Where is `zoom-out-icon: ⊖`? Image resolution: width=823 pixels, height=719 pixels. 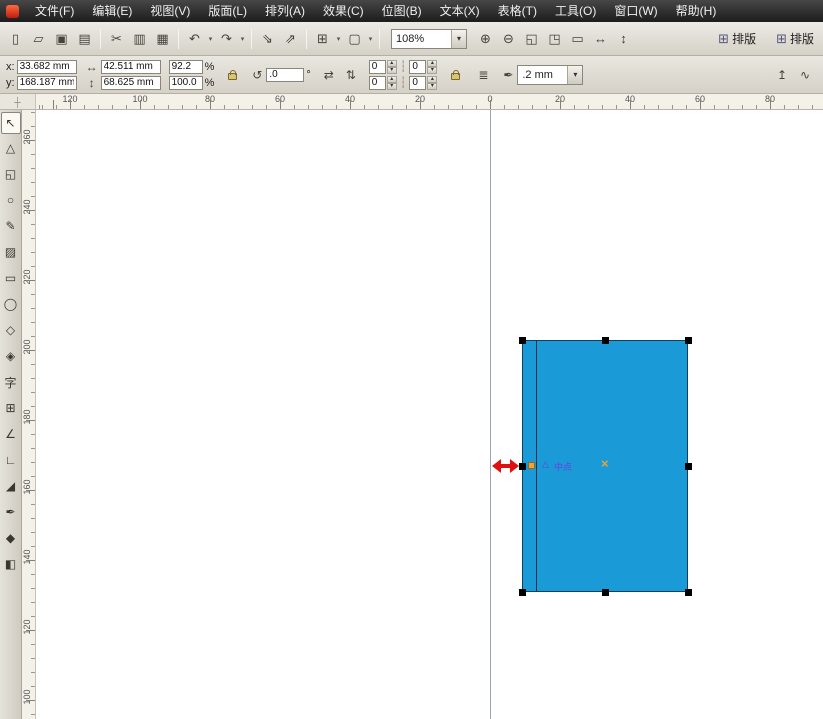
zoom-out-icon: ⊖ is located at coordinates (508, 38).